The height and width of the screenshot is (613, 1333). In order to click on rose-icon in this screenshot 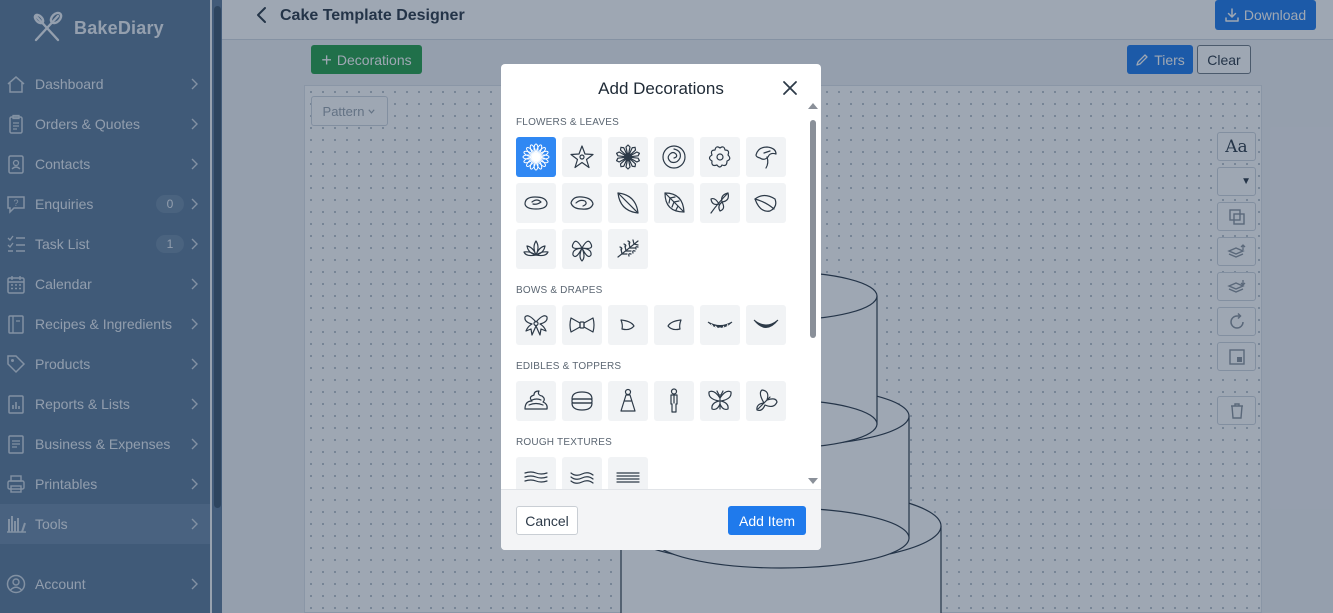, I will do `click(674, 157)`.